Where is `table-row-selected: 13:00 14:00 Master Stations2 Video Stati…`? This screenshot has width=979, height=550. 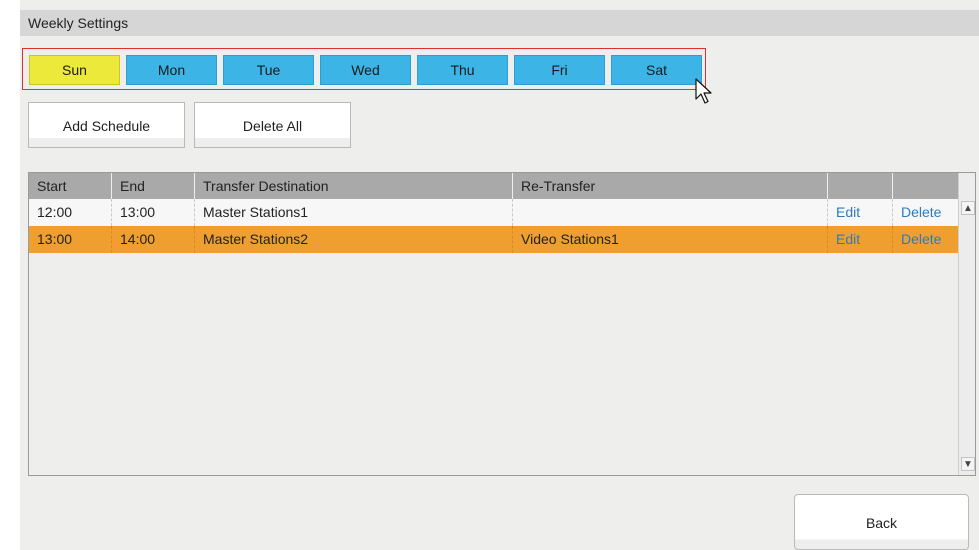
table-row-selected: 13:00 14:00 Master Stations2 Video Stati… is located at coordinates (493, 239).